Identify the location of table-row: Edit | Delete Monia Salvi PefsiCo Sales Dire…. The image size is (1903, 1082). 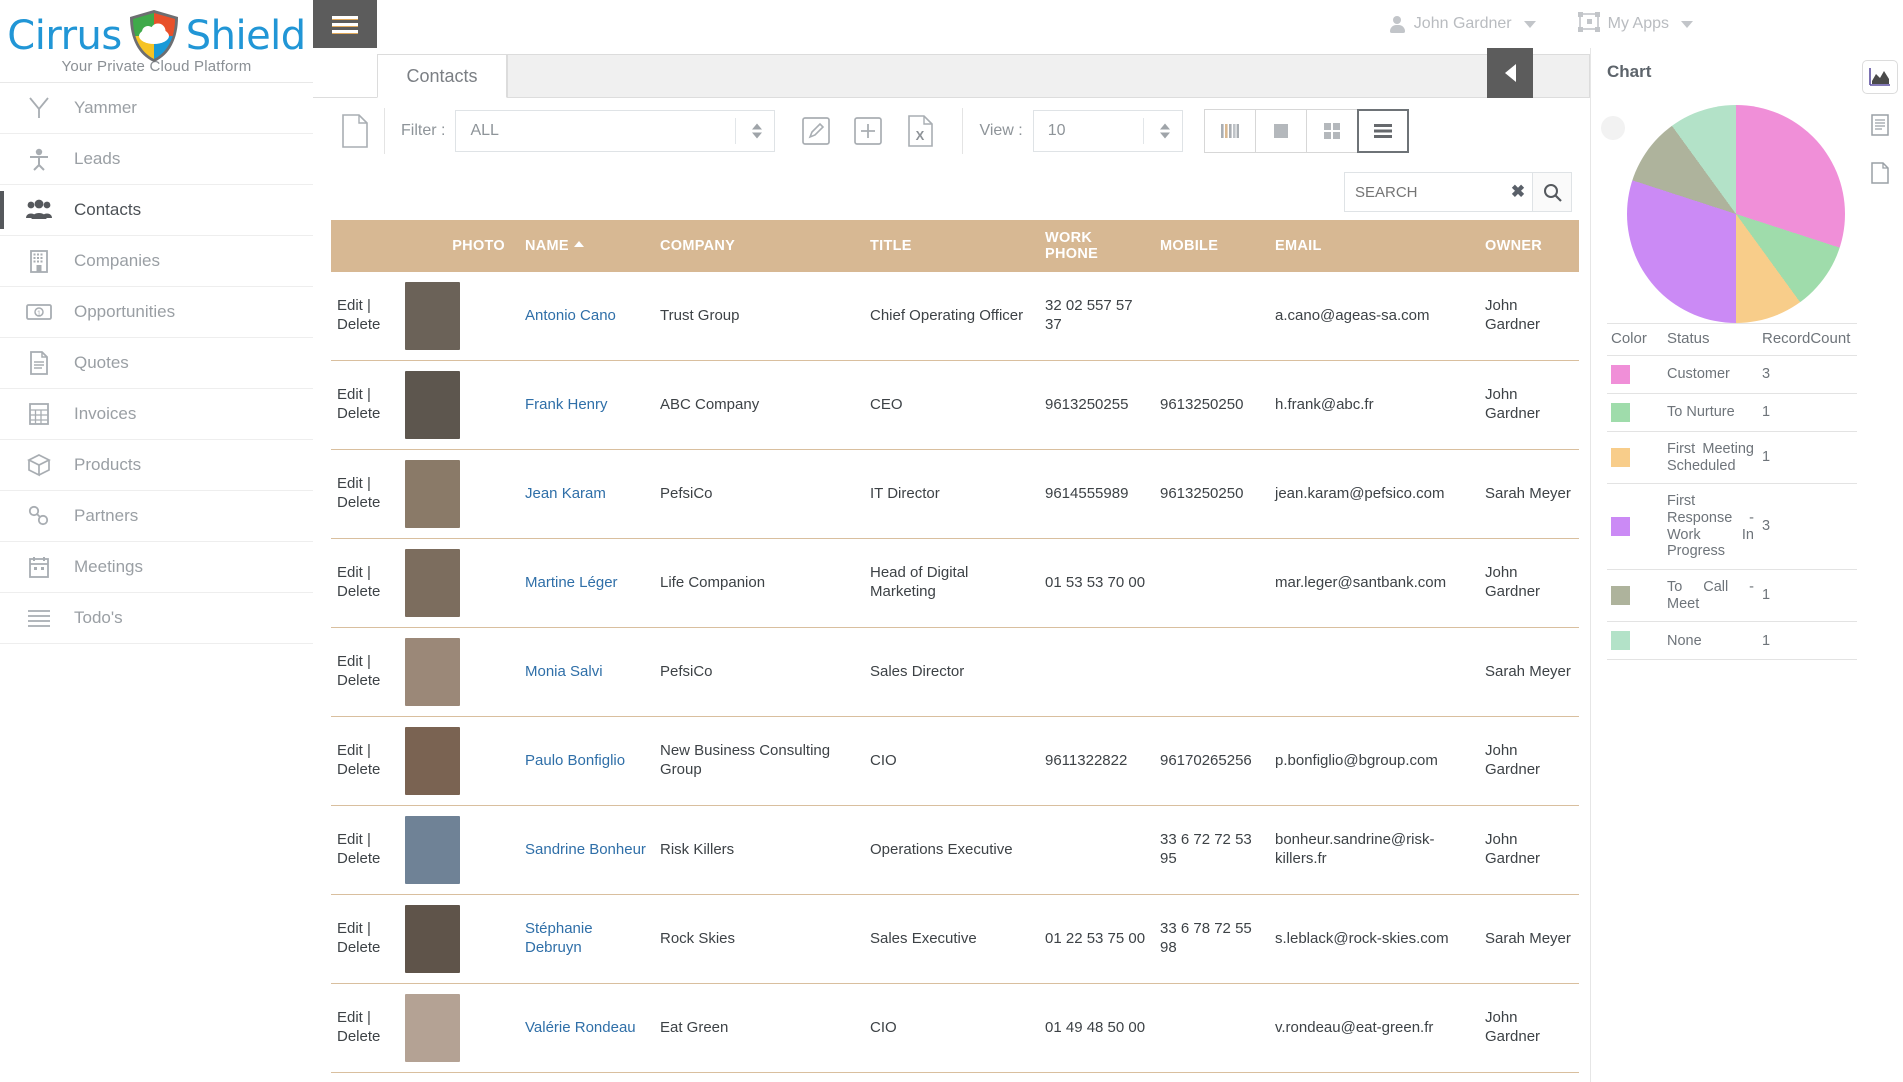
(955, 672).